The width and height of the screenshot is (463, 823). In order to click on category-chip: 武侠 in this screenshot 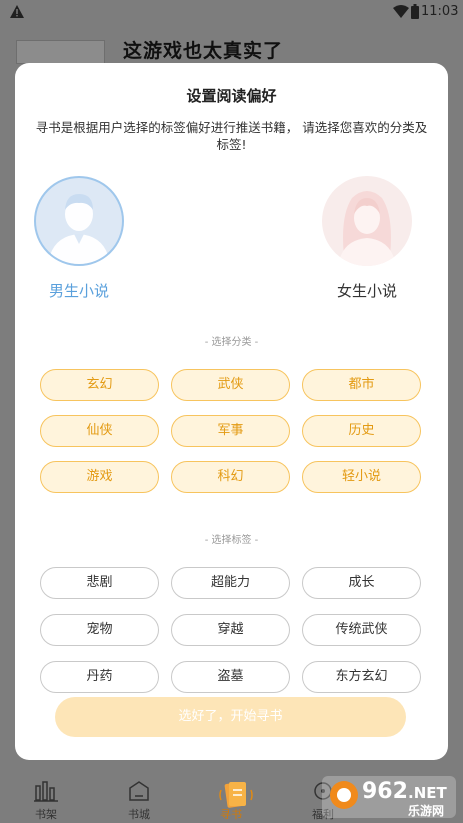, I will do `click(230, 385)`.